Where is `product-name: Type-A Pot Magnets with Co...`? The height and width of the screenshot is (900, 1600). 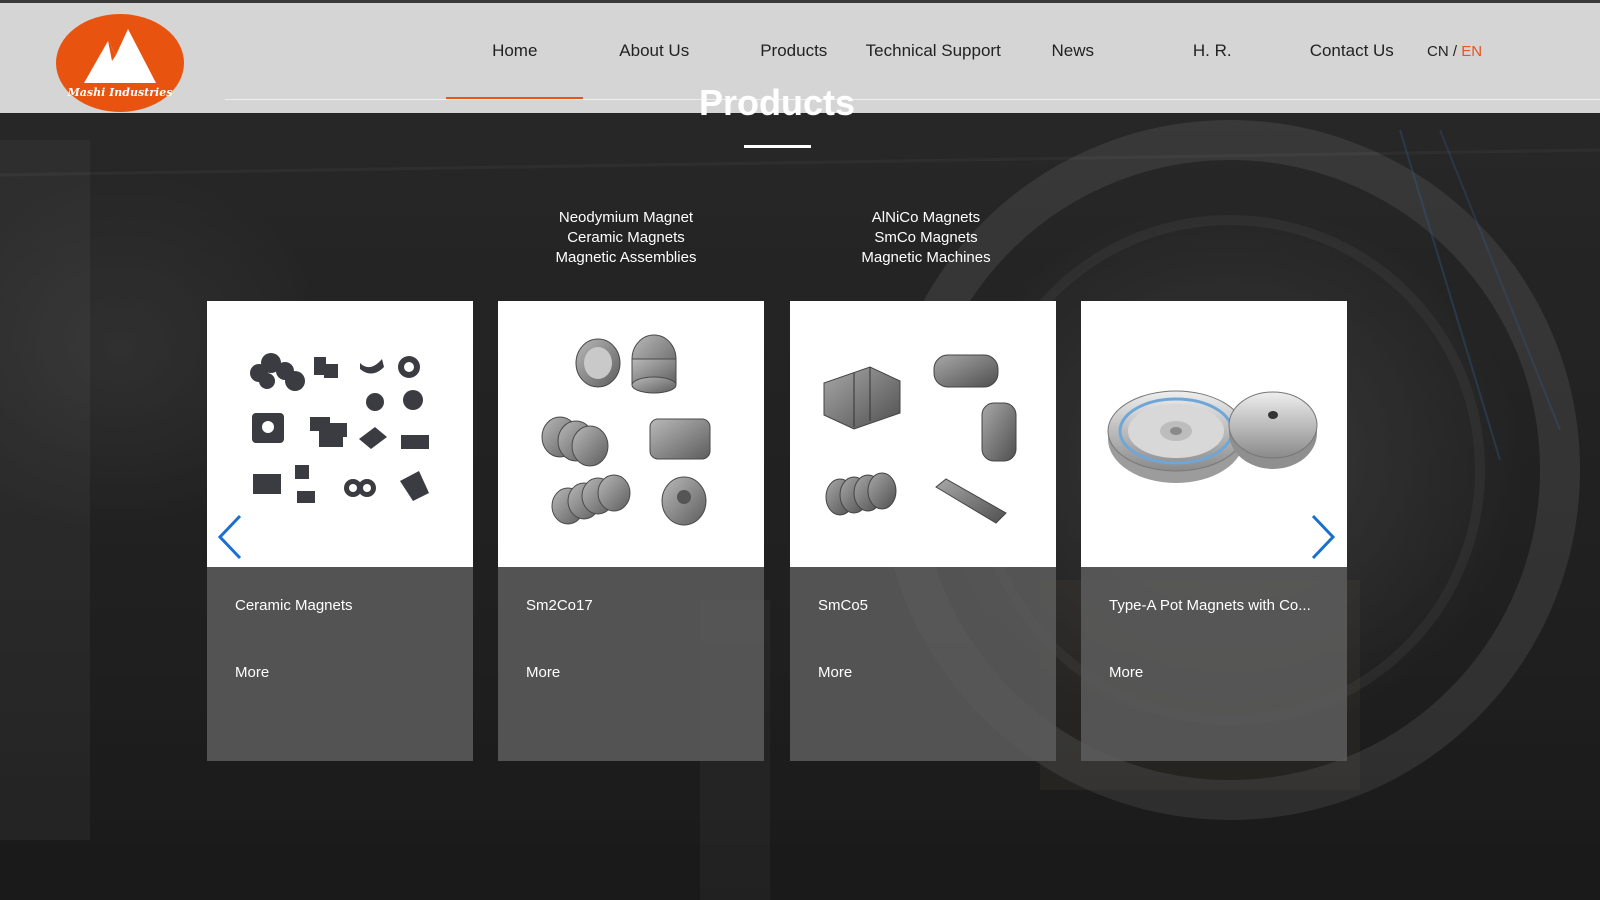 product-name: Type-A Pot Magnets with Co... is located at coordinates (1210, 605).